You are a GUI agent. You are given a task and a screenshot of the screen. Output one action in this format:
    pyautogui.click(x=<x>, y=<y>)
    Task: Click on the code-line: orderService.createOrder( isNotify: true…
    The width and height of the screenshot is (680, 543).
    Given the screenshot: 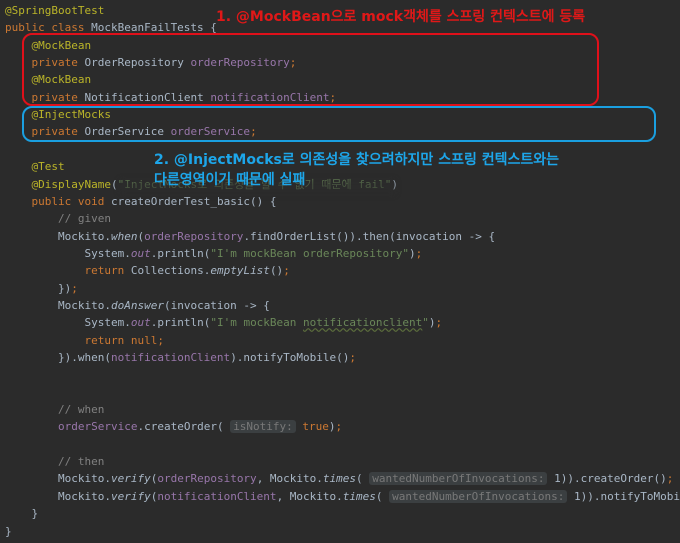 What is the action you would take?
    pyautogui.click(x=173, y=426)
    